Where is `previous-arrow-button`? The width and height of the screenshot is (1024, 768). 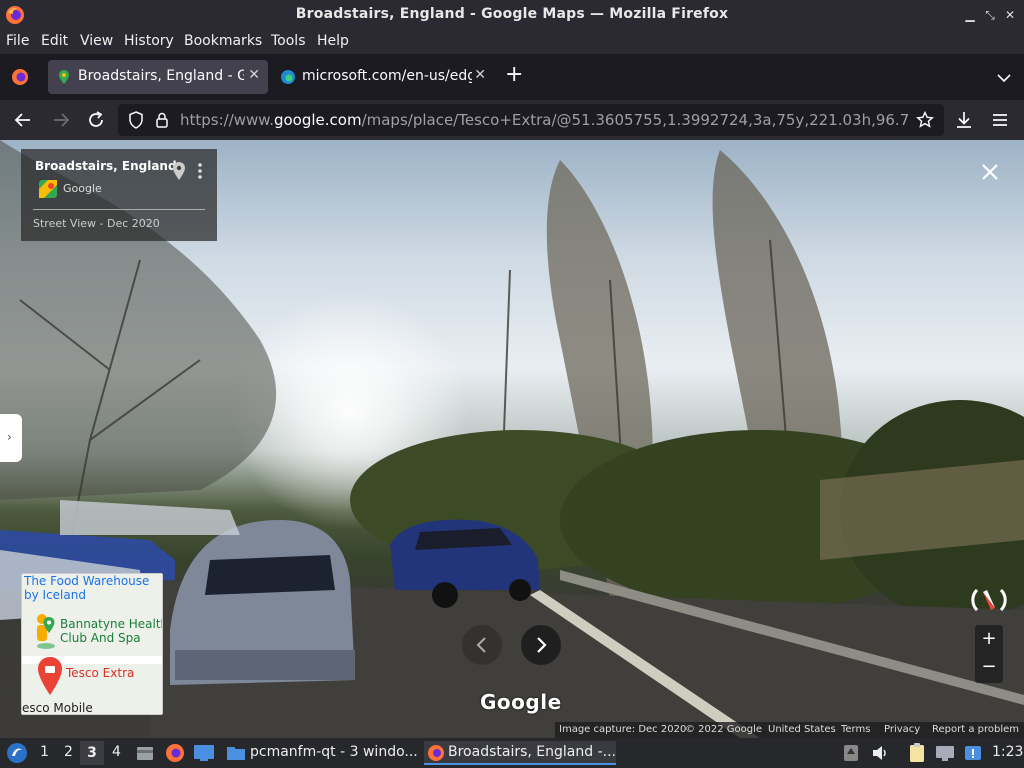
previous-arrow-button is located at coordinates (482, 645).